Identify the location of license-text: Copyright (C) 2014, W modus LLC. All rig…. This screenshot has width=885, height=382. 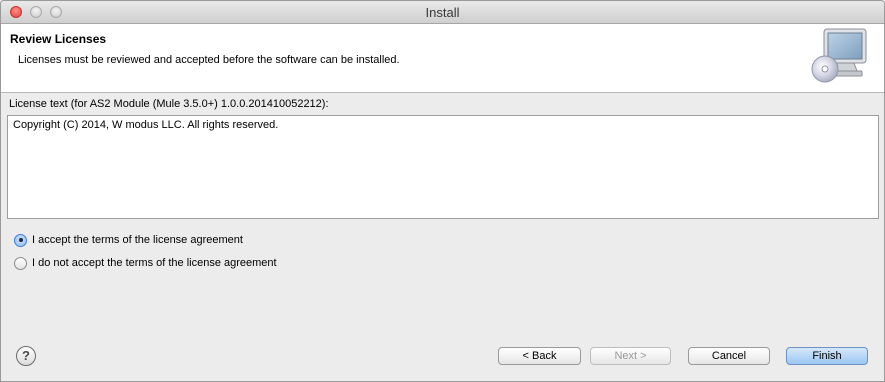
(146, 125).